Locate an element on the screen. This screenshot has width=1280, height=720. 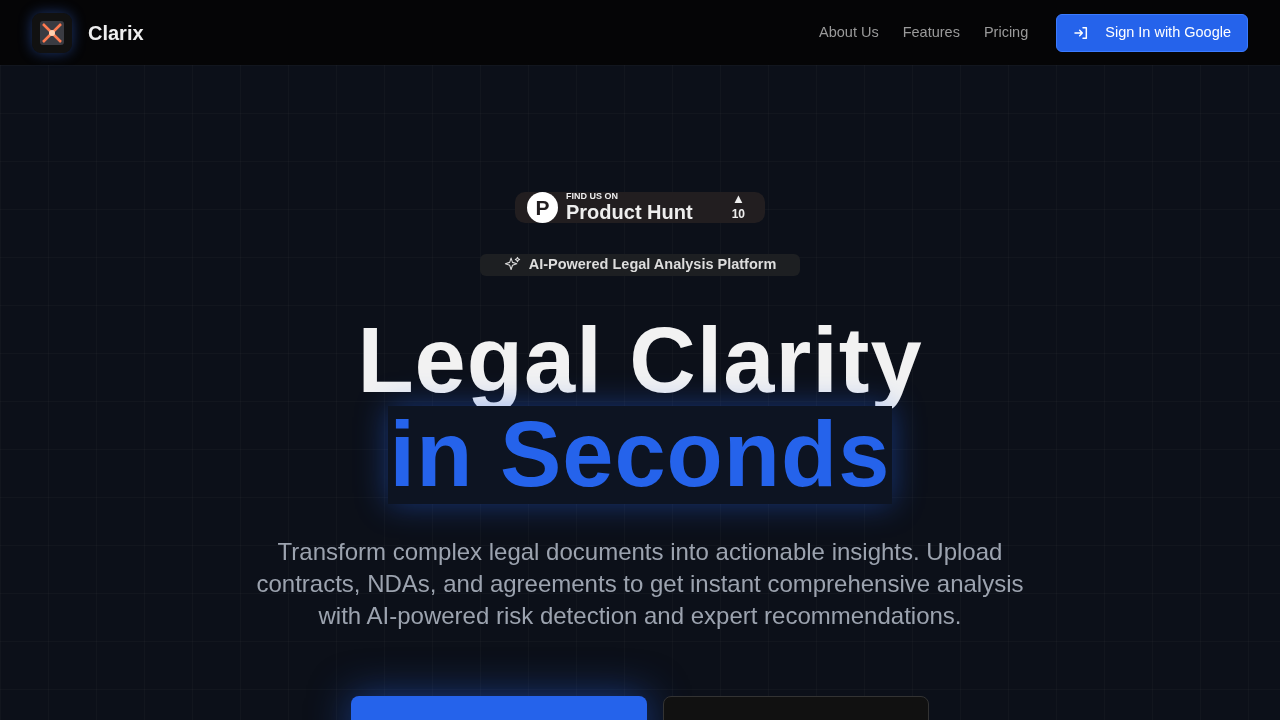
nav-link: About Us is located at coordinates (849, 32).